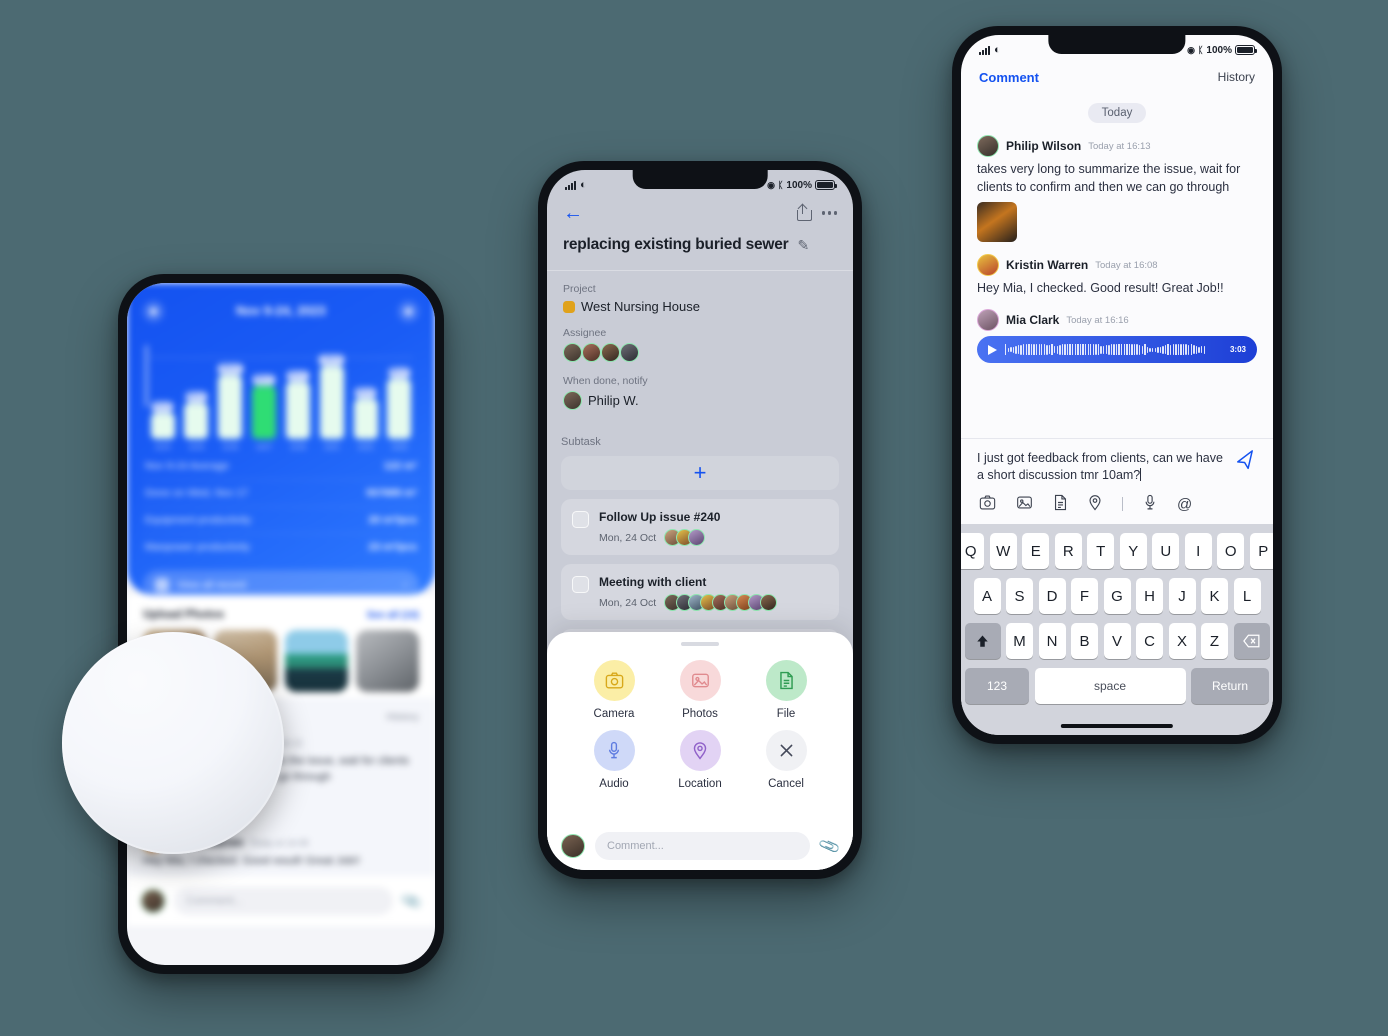  Describe the element at coordinates (1247, 596) in the screenshot. I see `key-l: L` at that location.